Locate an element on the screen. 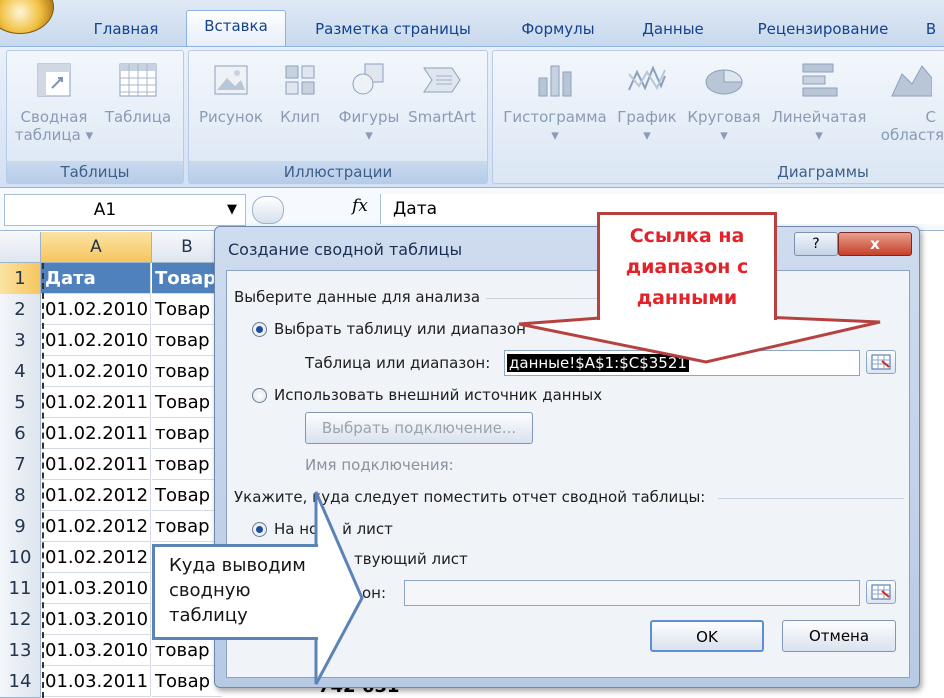 The width and height of the screenshot is (944, 698). red-callout-line-2: диапазон с is located at coordinates (687, 267).